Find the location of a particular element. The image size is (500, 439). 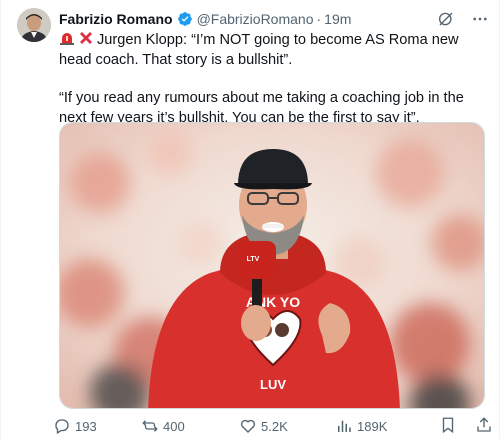

repost-count: 400 is located at coordinates (174, 426).